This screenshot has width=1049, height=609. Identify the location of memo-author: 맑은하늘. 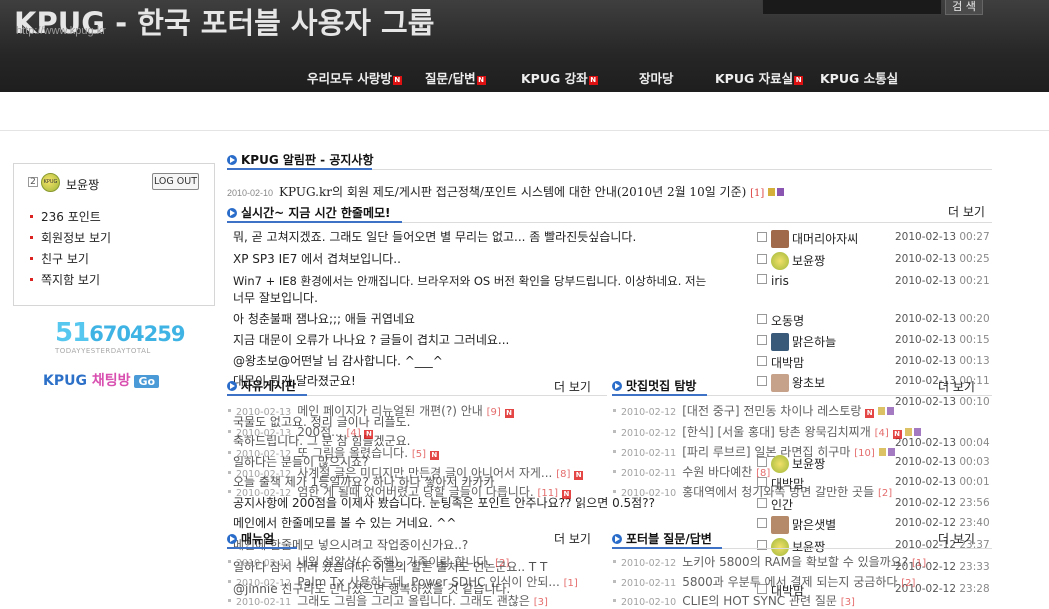
(796, 342).